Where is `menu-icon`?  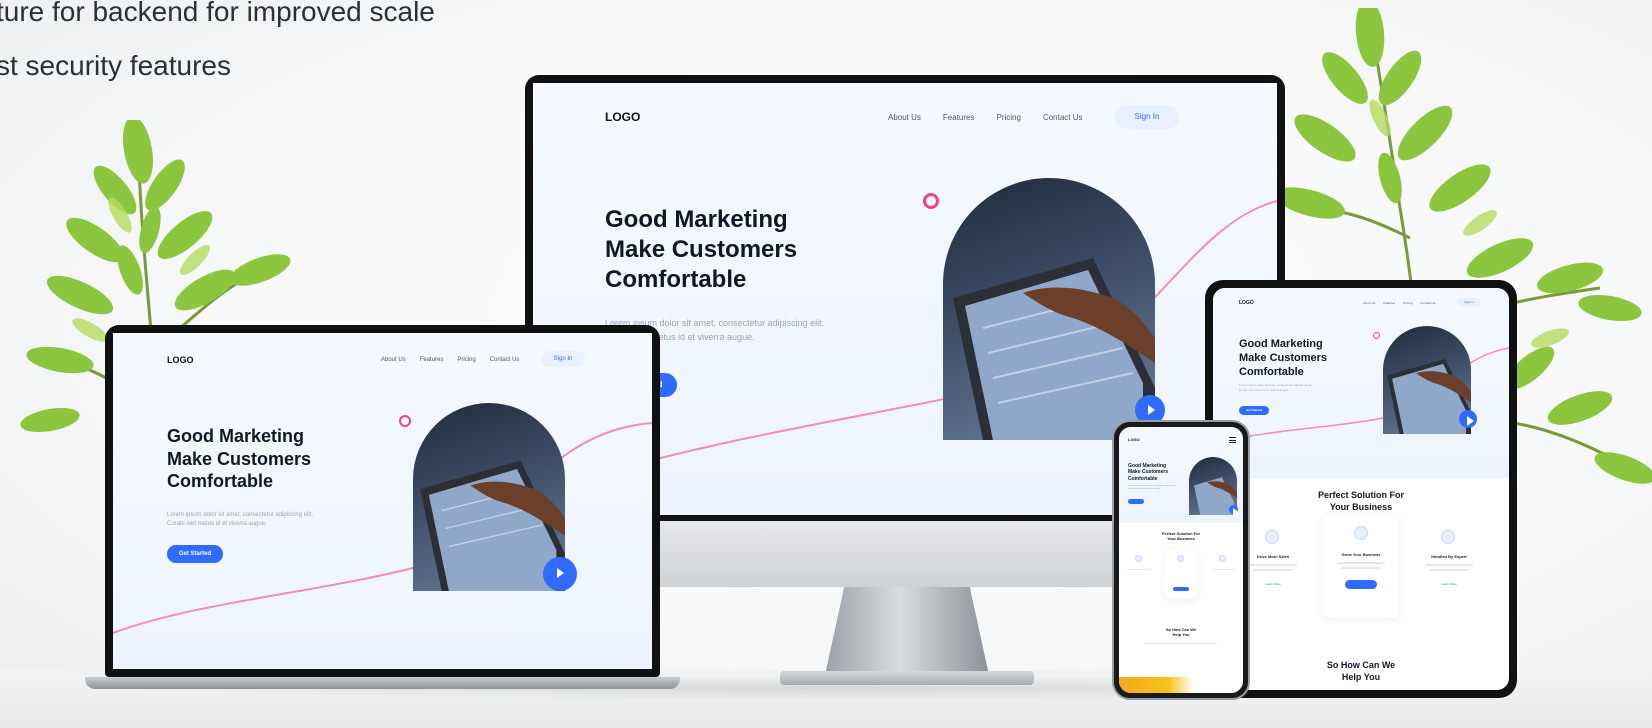
menu-icon is located at coordinates (1232, 440).